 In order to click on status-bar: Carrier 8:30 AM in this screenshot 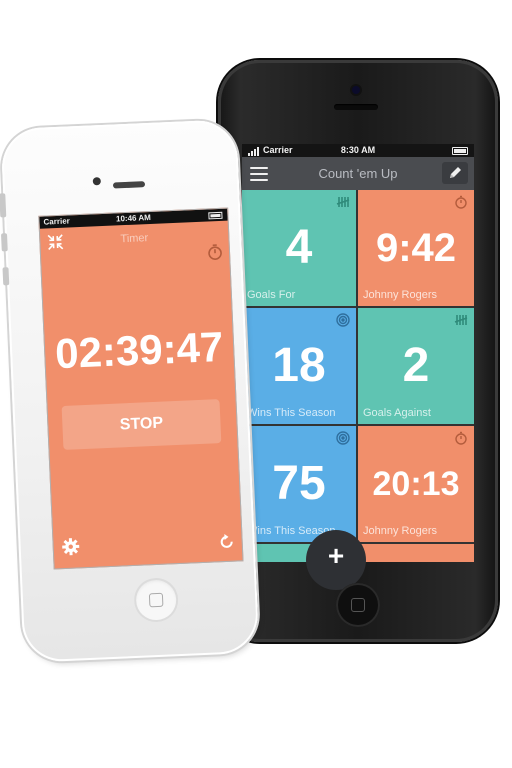, I will do `click(358, 150)`.